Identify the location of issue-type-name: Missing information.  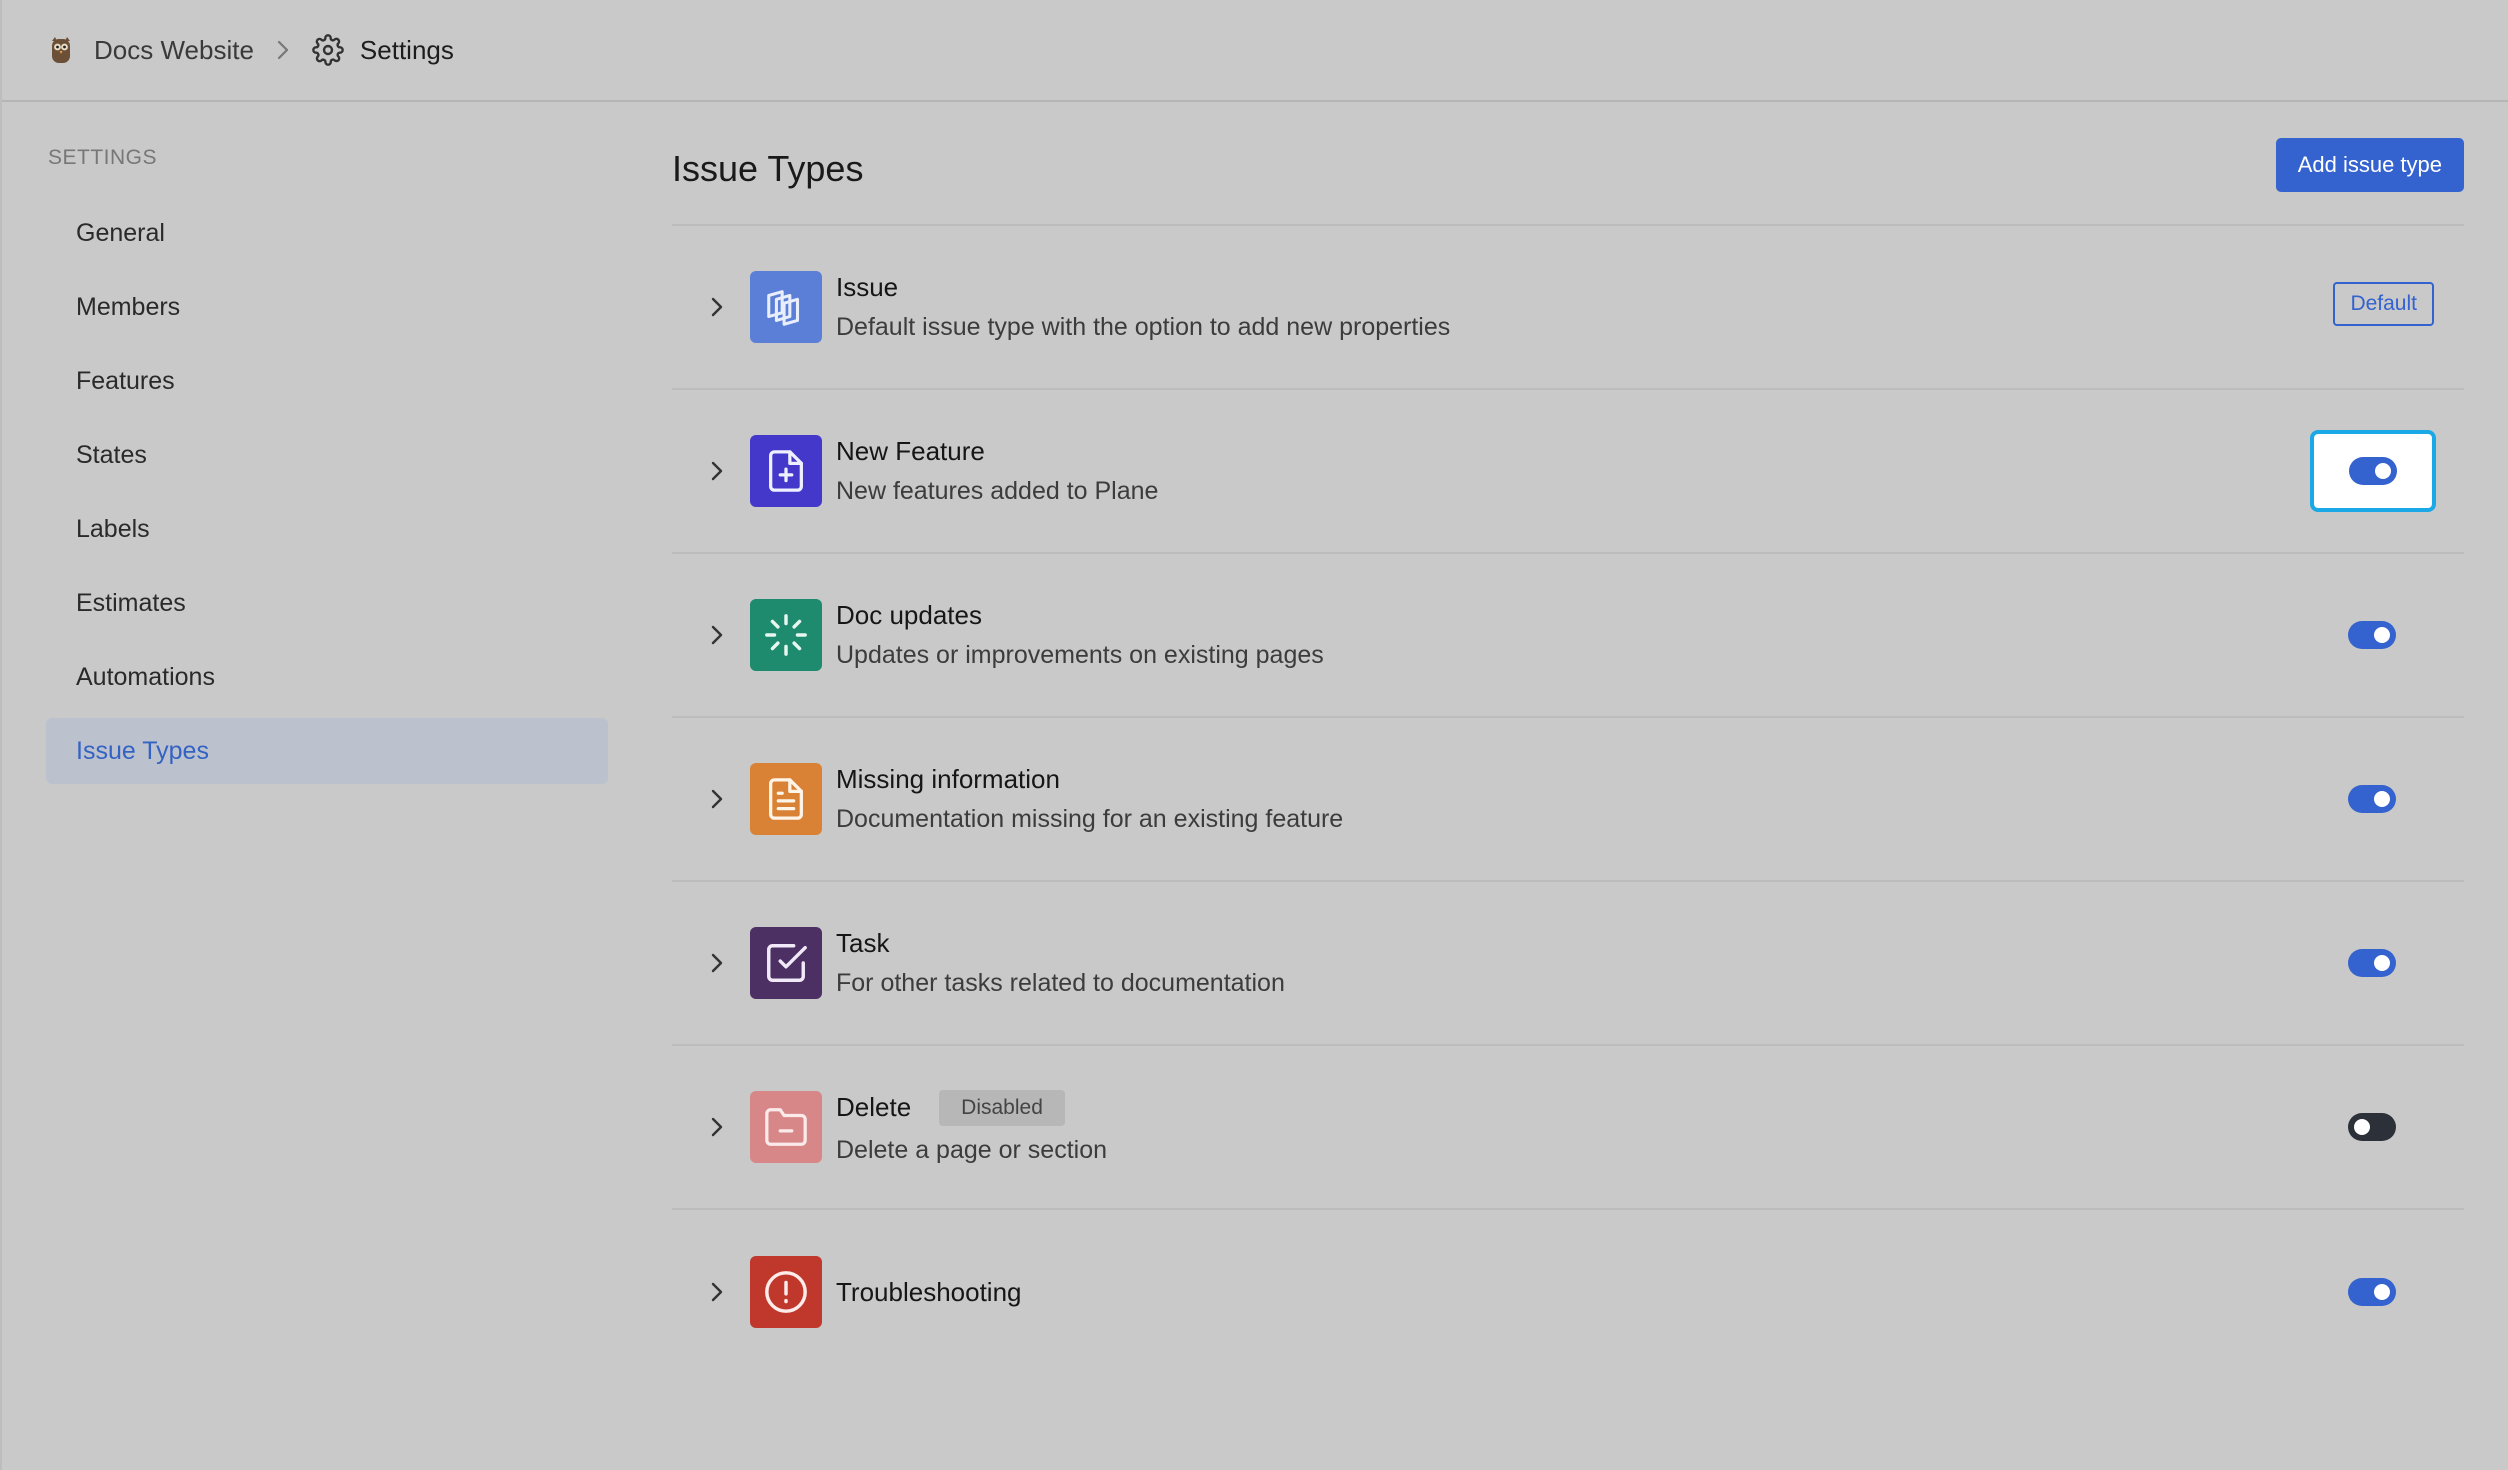
(948, 779).